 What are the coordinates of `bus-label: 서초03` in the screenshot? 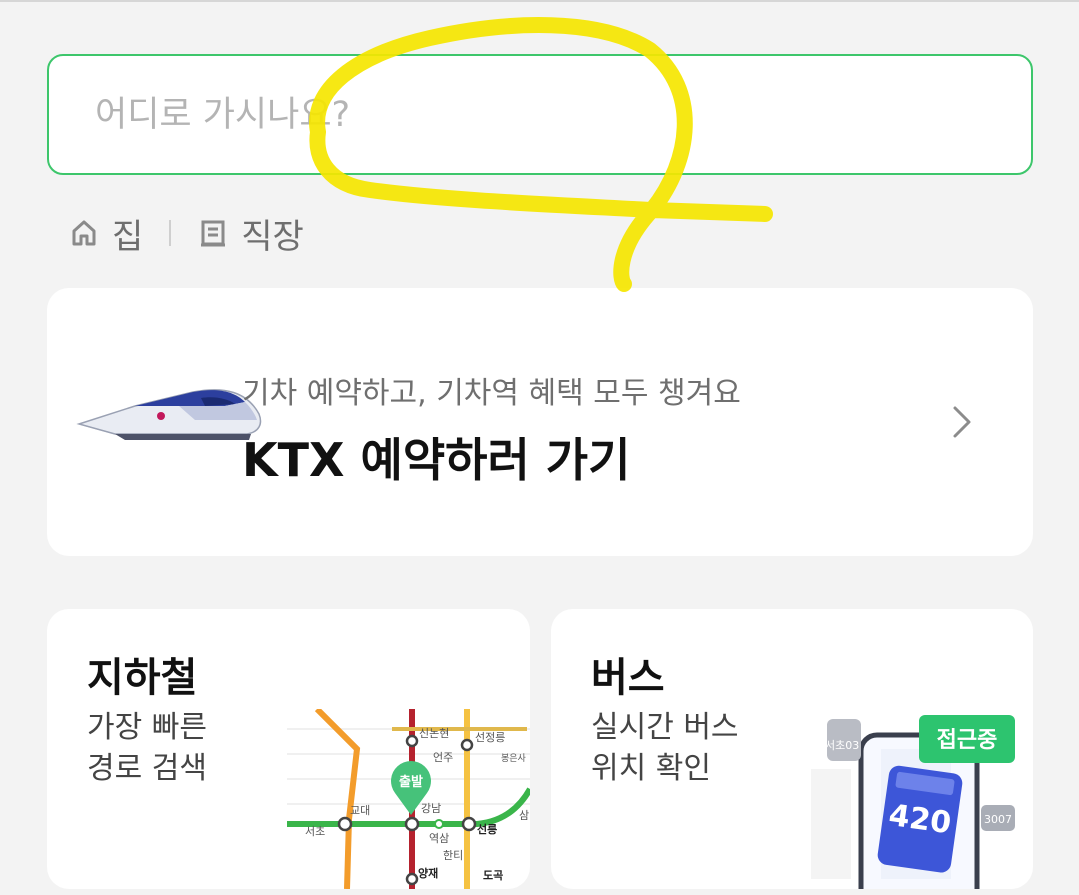 It's located at (842, 745).